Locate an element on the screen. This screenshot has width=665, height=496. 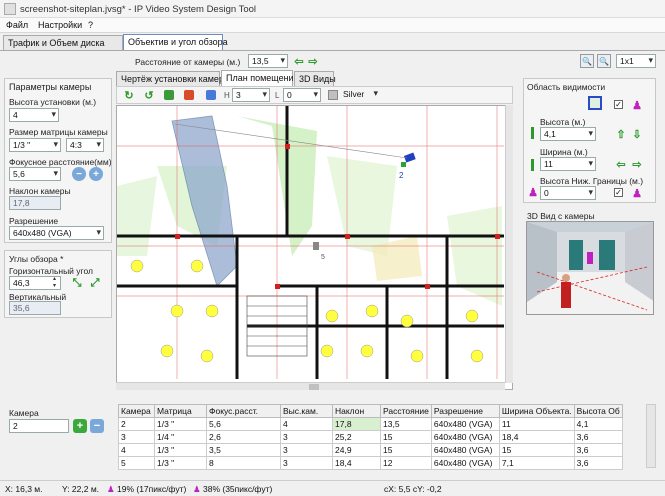
tab-camera-drawing: Чертёж установки камеры is located at coordinates (173, 78).